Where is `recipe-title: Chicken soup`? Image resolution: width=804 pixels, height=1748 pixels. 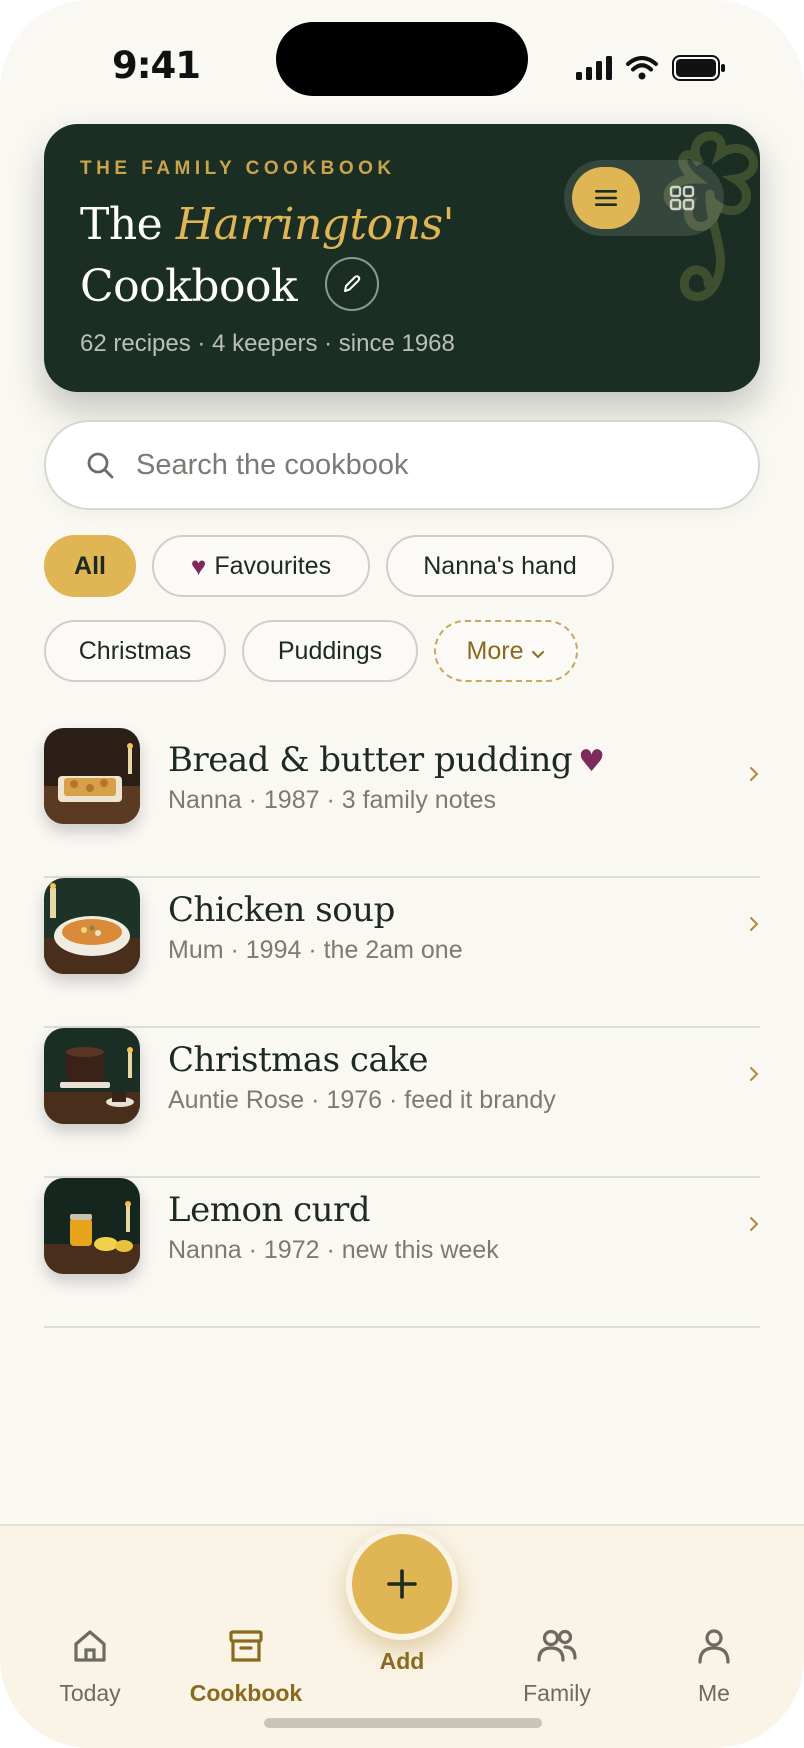 recipe-title: Chicken soup is located at coordinates (281, 910).